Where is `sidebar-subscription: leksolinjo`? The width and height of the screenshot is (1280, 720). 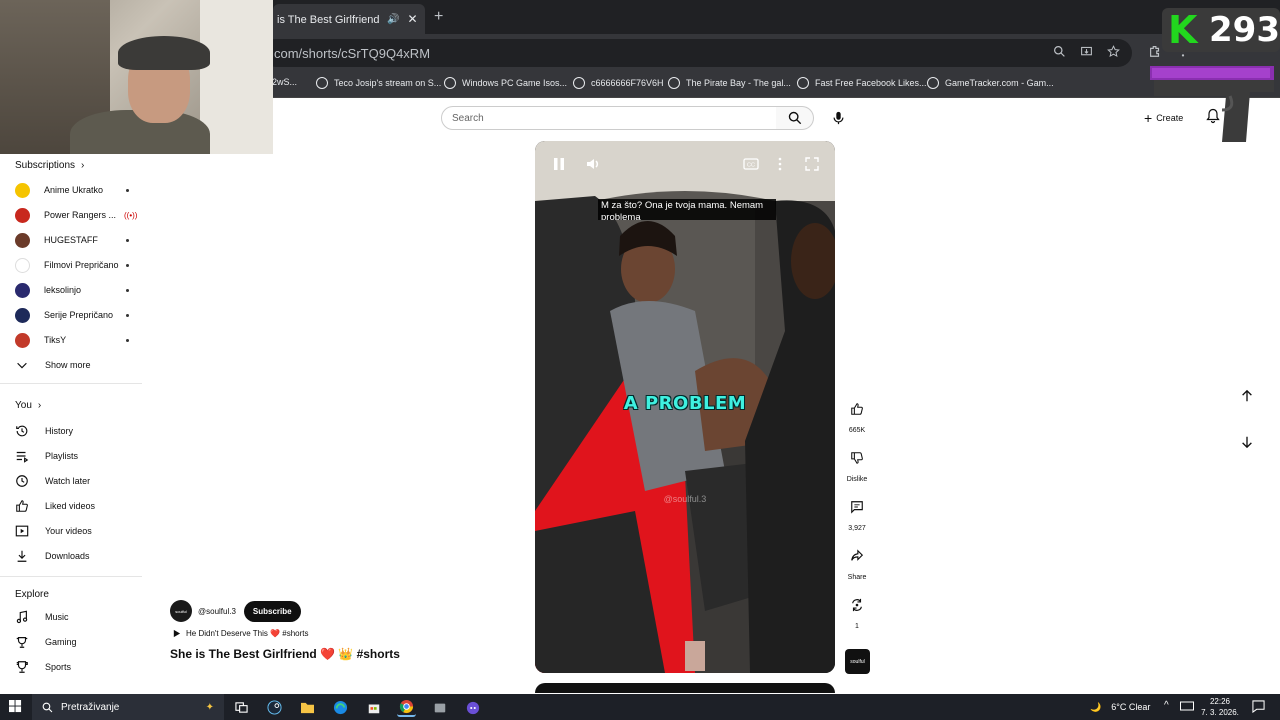
sidebar-subscription: leksolinjo is located at coordinates (80, 290).